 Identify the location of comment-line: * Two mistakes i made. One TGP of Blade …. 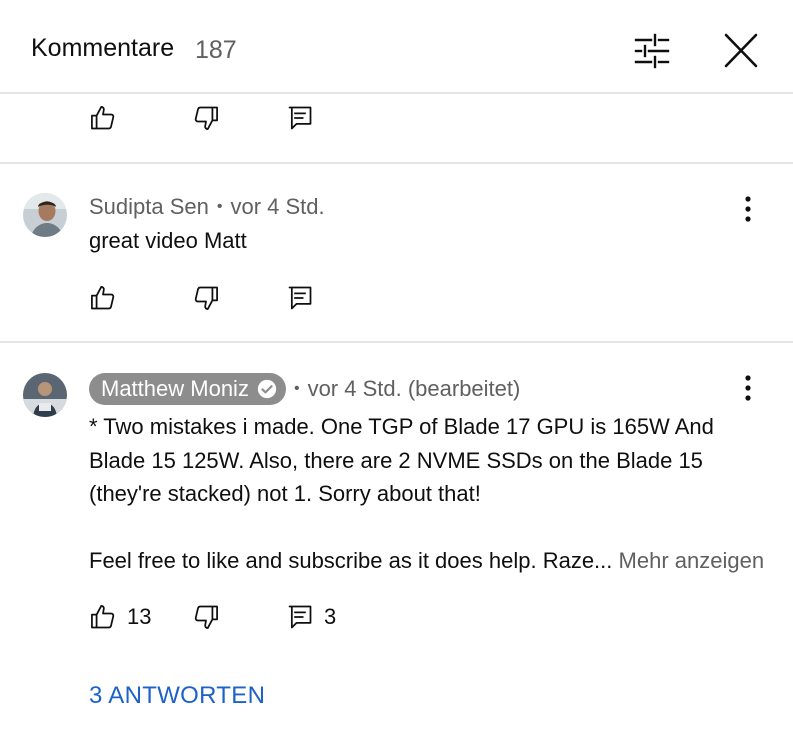
(401, 426).